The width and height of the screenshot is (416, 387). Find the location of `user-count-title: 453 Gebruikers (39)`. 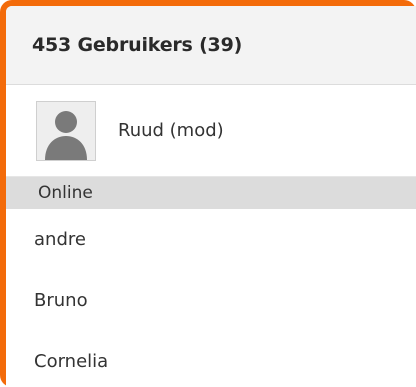

user-count-title: 453 Gebruikers (39) is located at coordinates (137, 45).